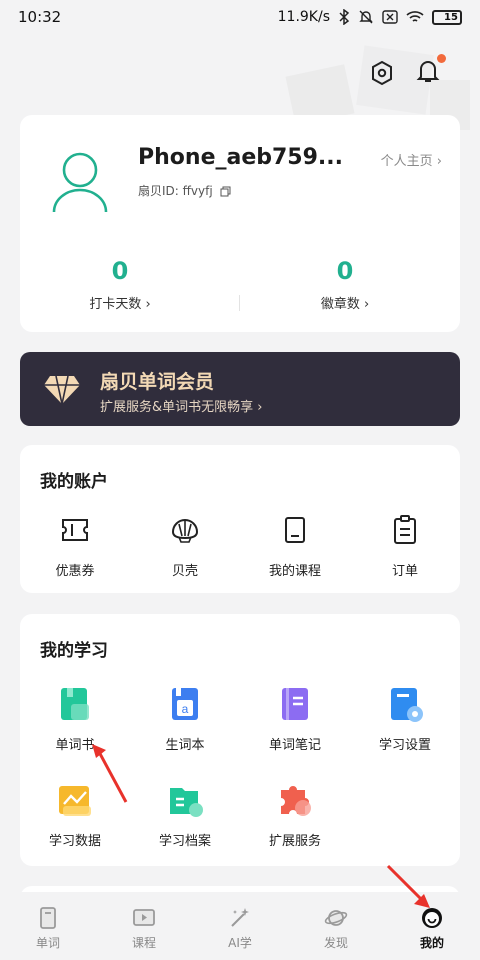  I want to click on shell-entry: 贝壳, so click(185, 544).